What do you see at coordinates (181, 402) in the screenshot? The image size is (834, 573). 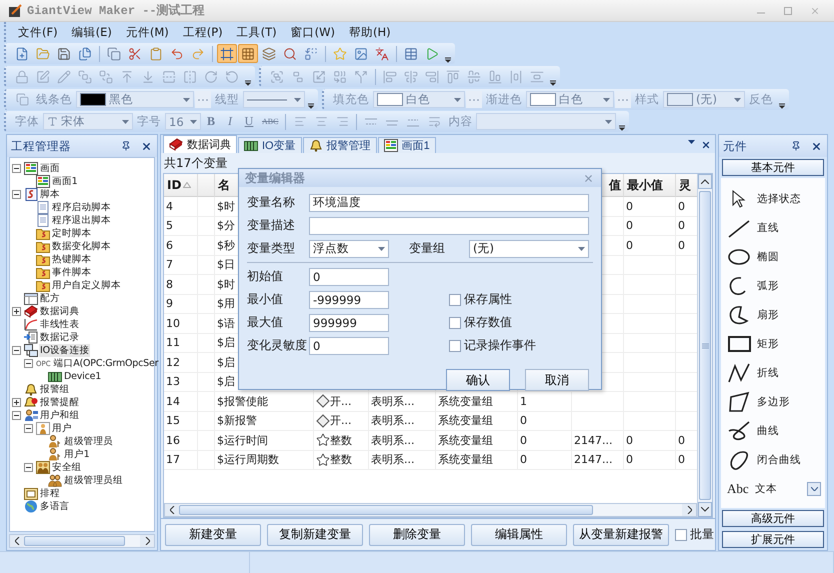 I see `table-cell: 14` at bounding box center [181, 402].